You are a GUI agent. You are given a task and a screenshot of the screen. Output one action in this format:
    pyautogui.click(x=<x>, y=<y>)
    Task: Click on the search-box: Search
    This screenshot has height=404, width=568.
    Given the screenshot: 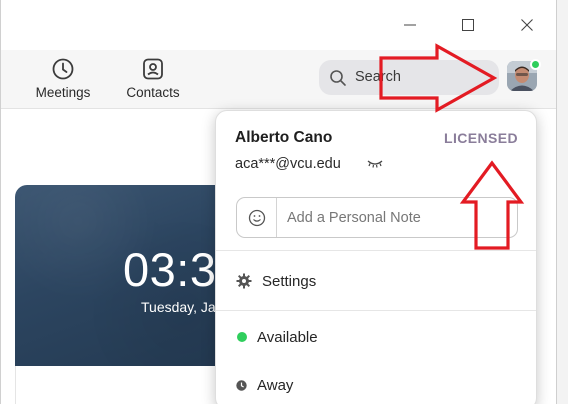 What is the action you would take?
    pyautogui.click(x=409, y=77)
    